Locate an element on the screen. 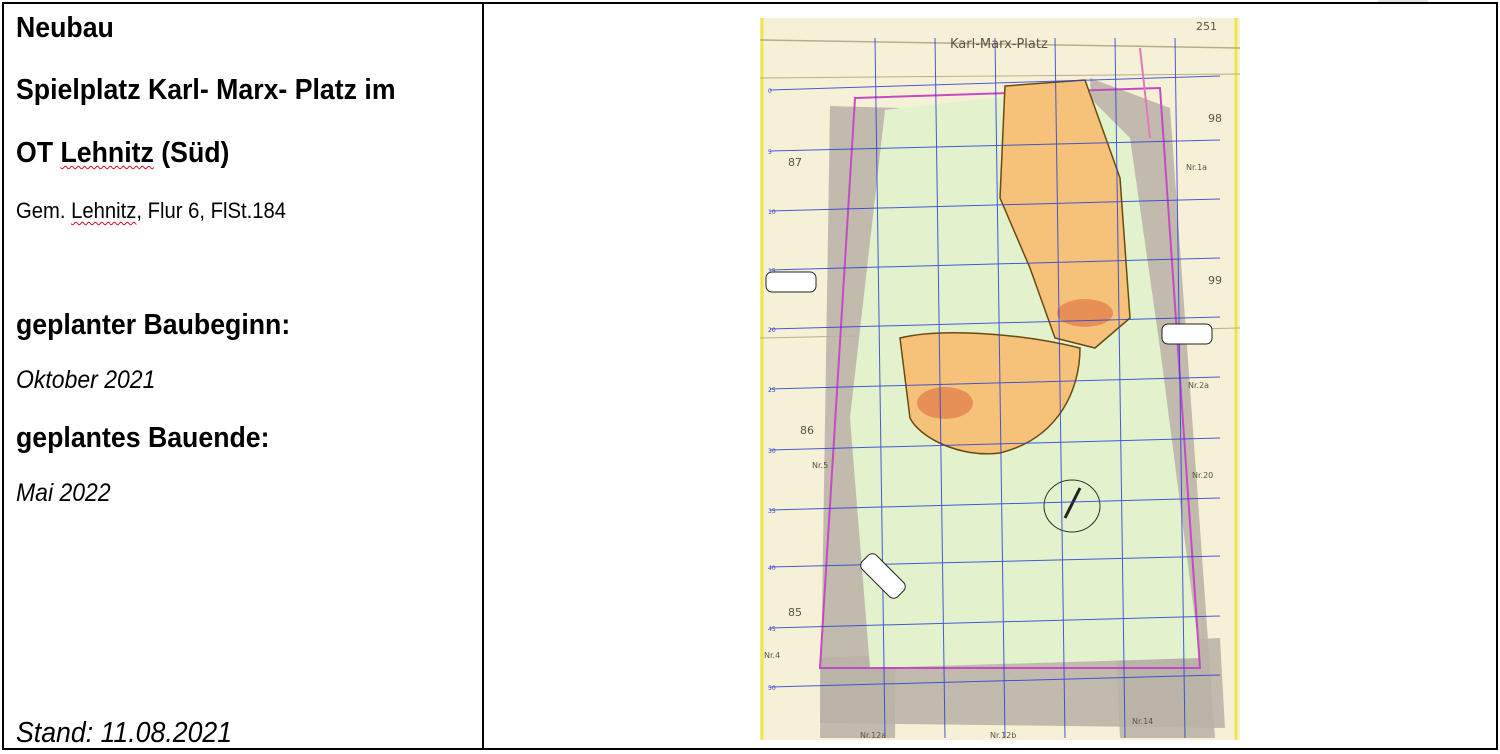  house-number: Nr.14 is located at coordinates (1142, 721).